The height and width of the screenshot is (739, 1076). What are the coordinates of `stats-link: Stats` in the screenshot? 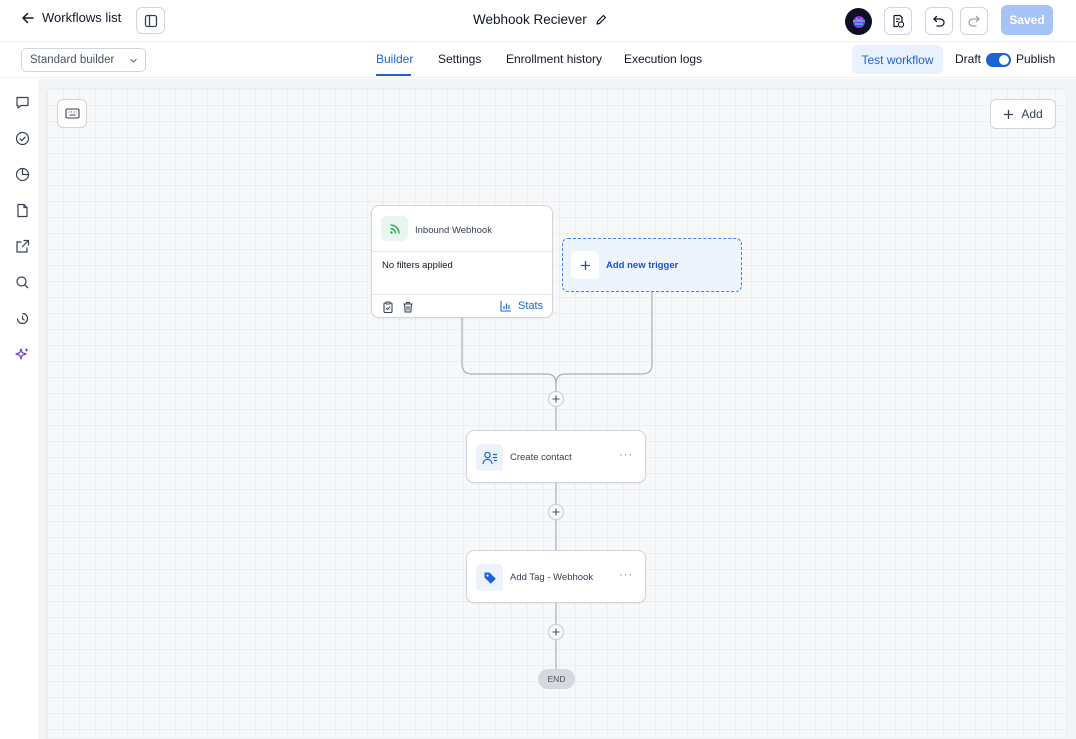 It's located at (521, 306).